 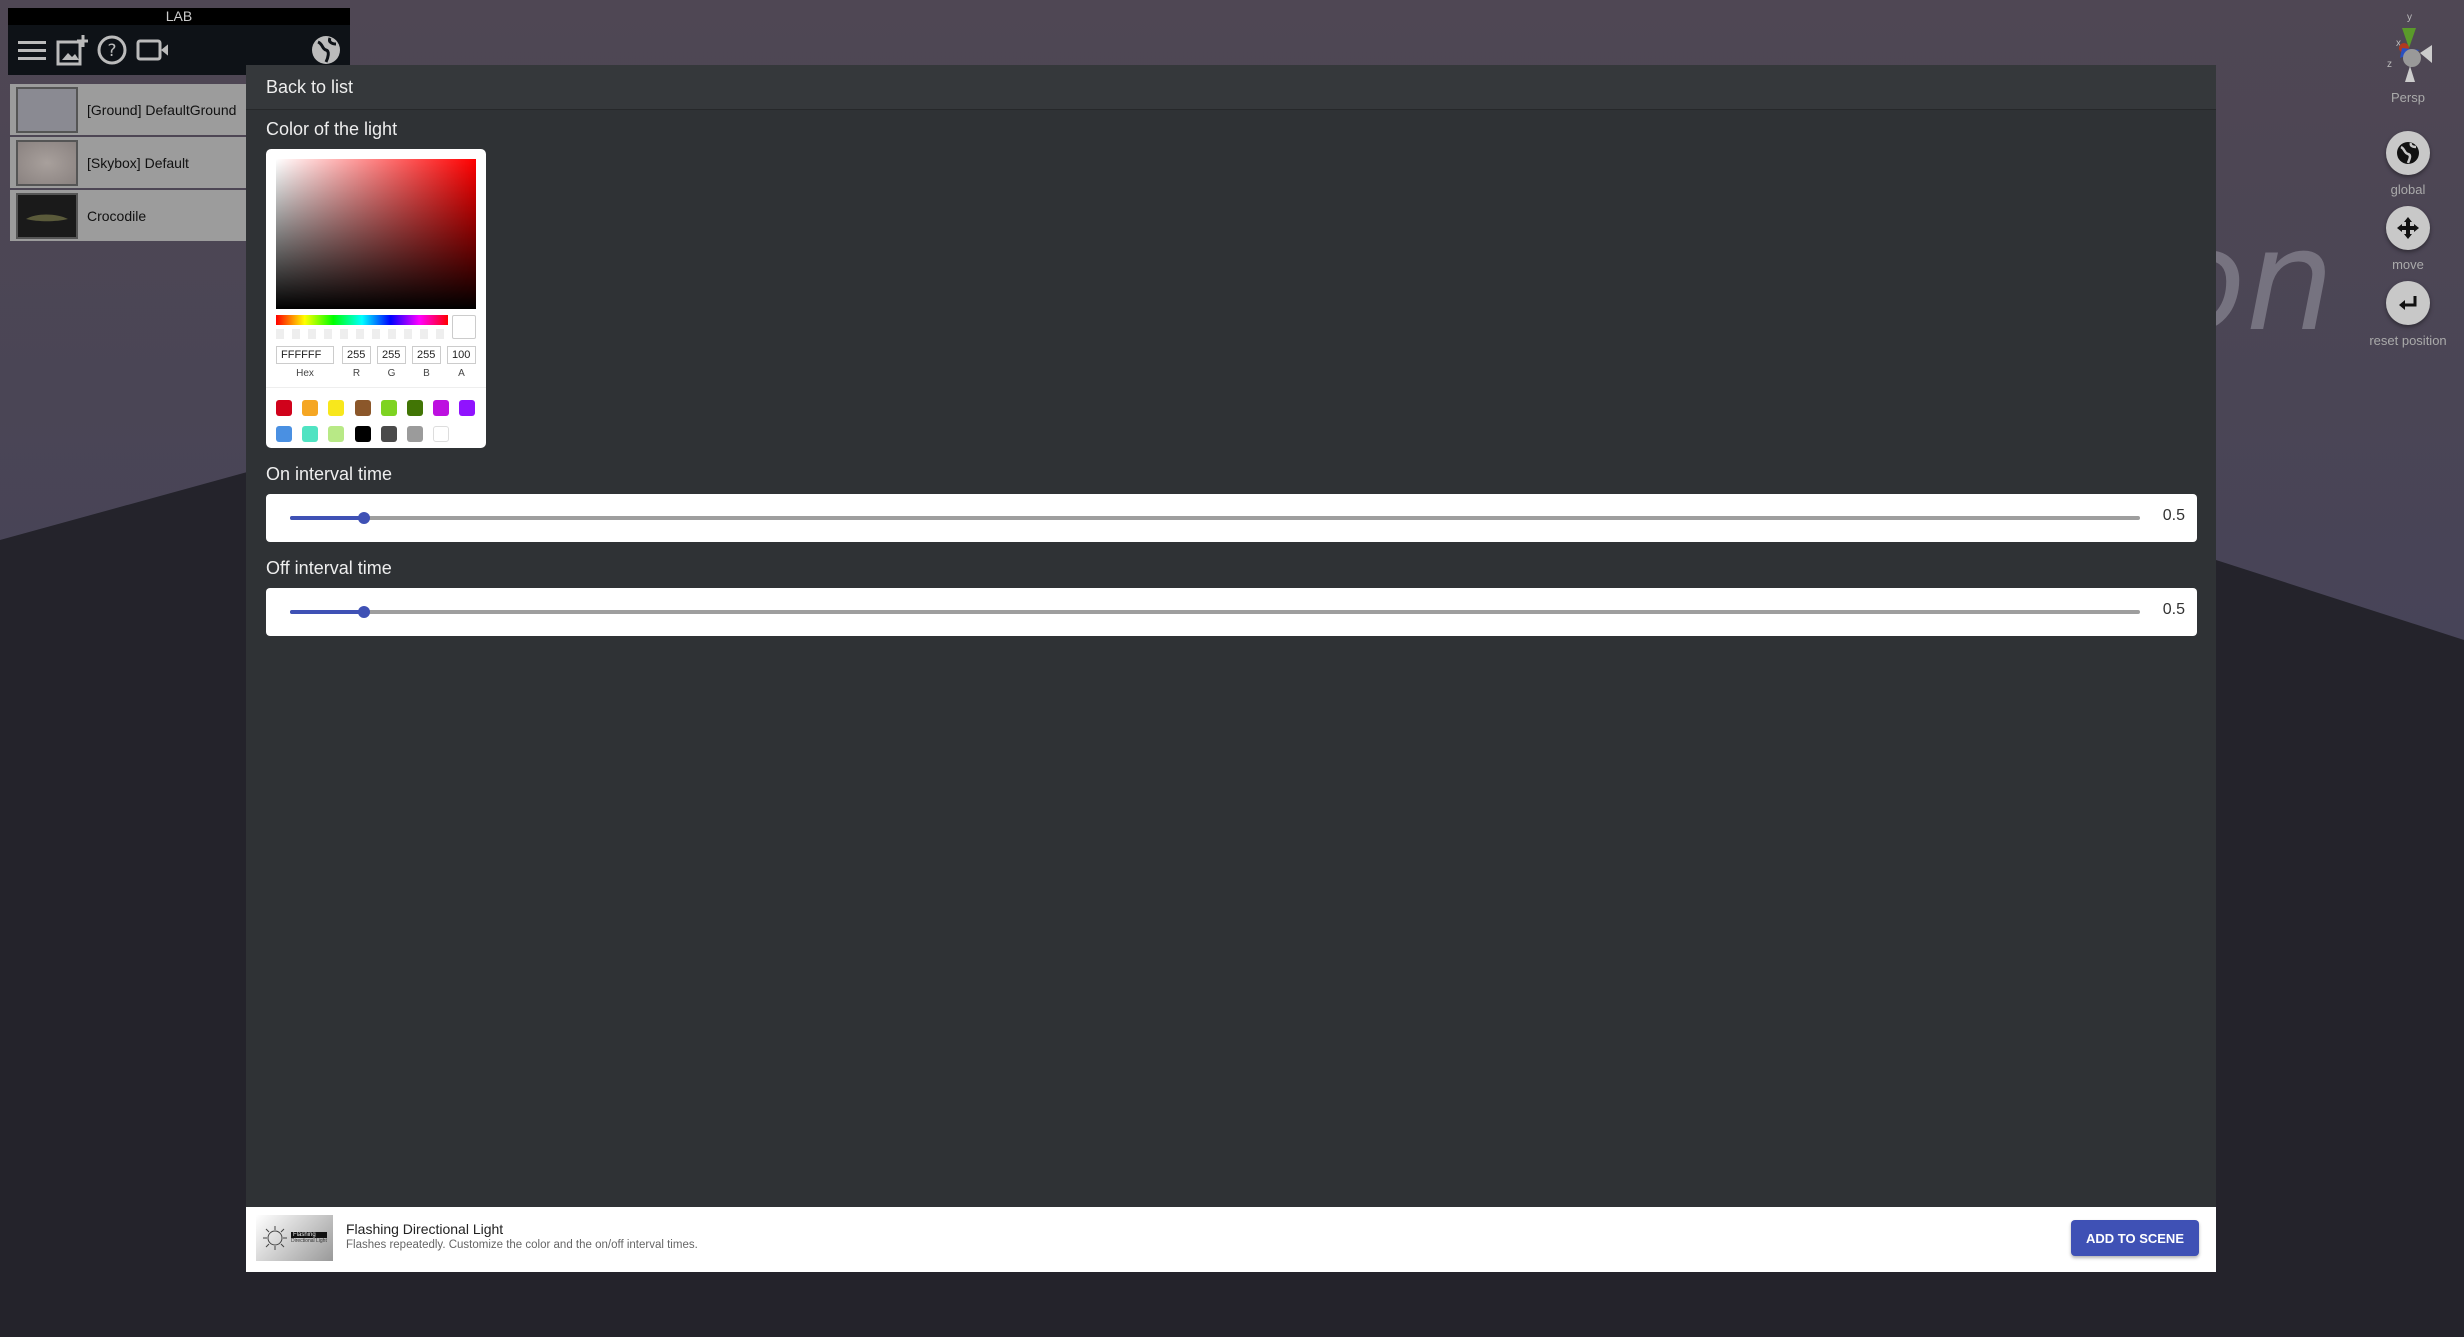 I want to click on color-preview, so click(x=464, y=327).